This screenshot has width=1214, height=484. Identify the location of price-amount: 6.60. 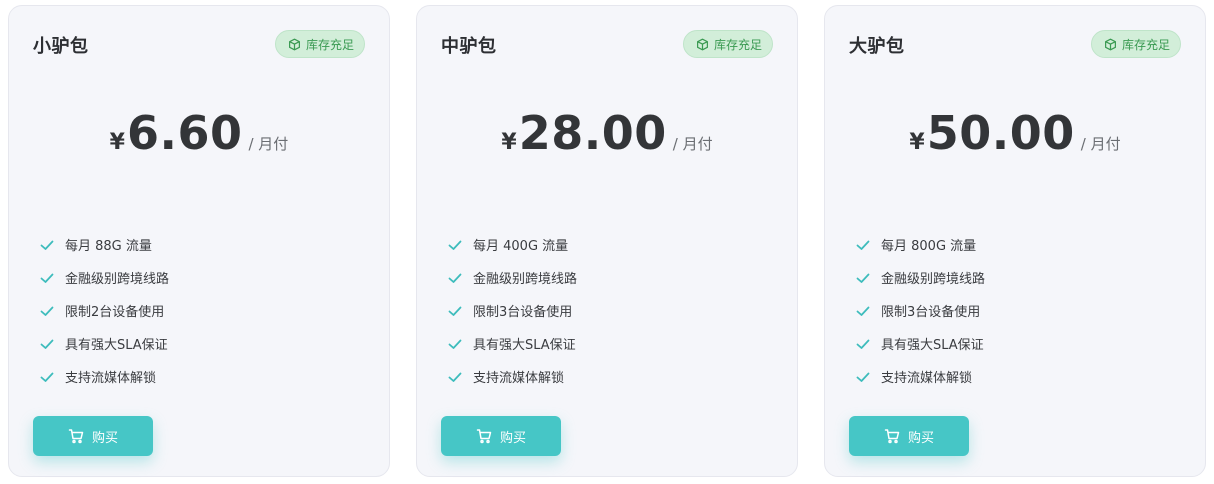
(184, 133).